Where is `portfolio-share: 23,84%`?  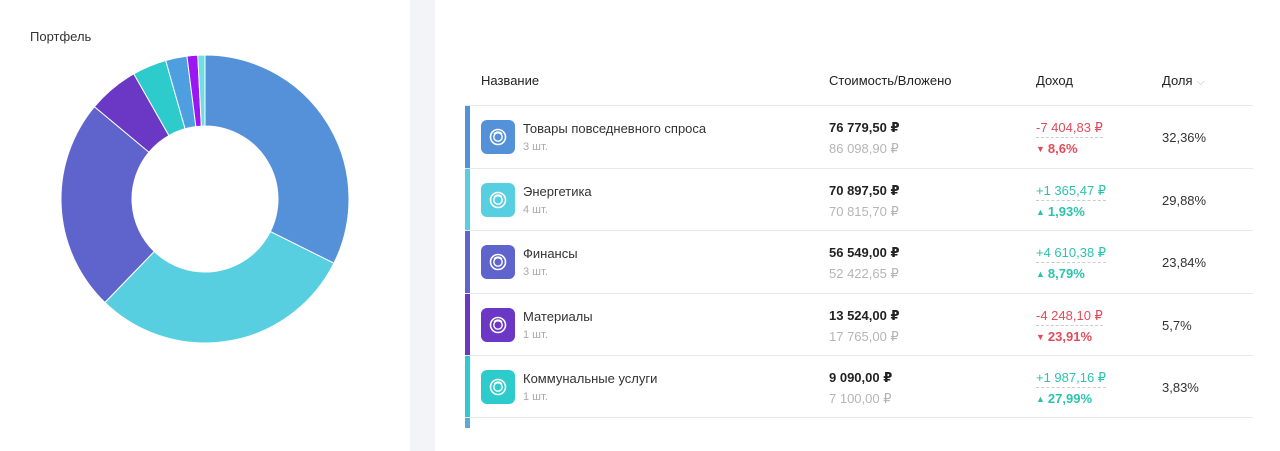 portfolio-share: 23,84% is located at coordinates (1184, 262).